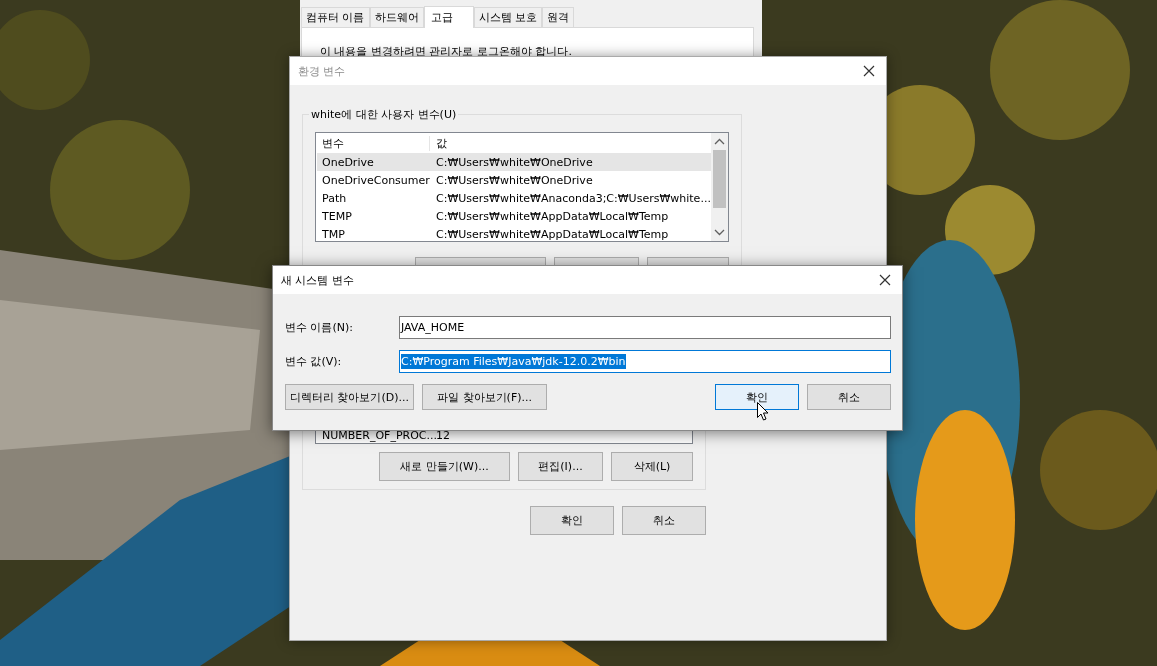 Image resolution: width=1157 pixels, height=666 pixels. What do you see at coordinates (763, 411) in the screenshot?
I see `mouse-pointer-icon` at bounding box center [763, 411].